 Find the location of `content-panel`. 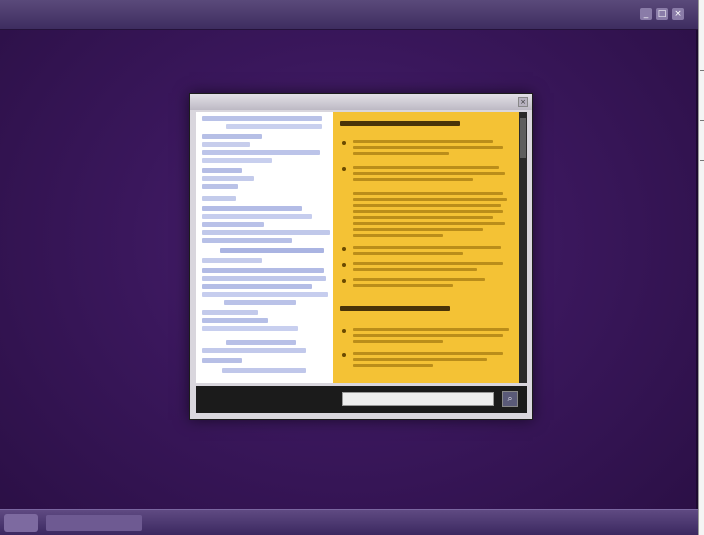

content-panel is located at coordinates (426, 247).